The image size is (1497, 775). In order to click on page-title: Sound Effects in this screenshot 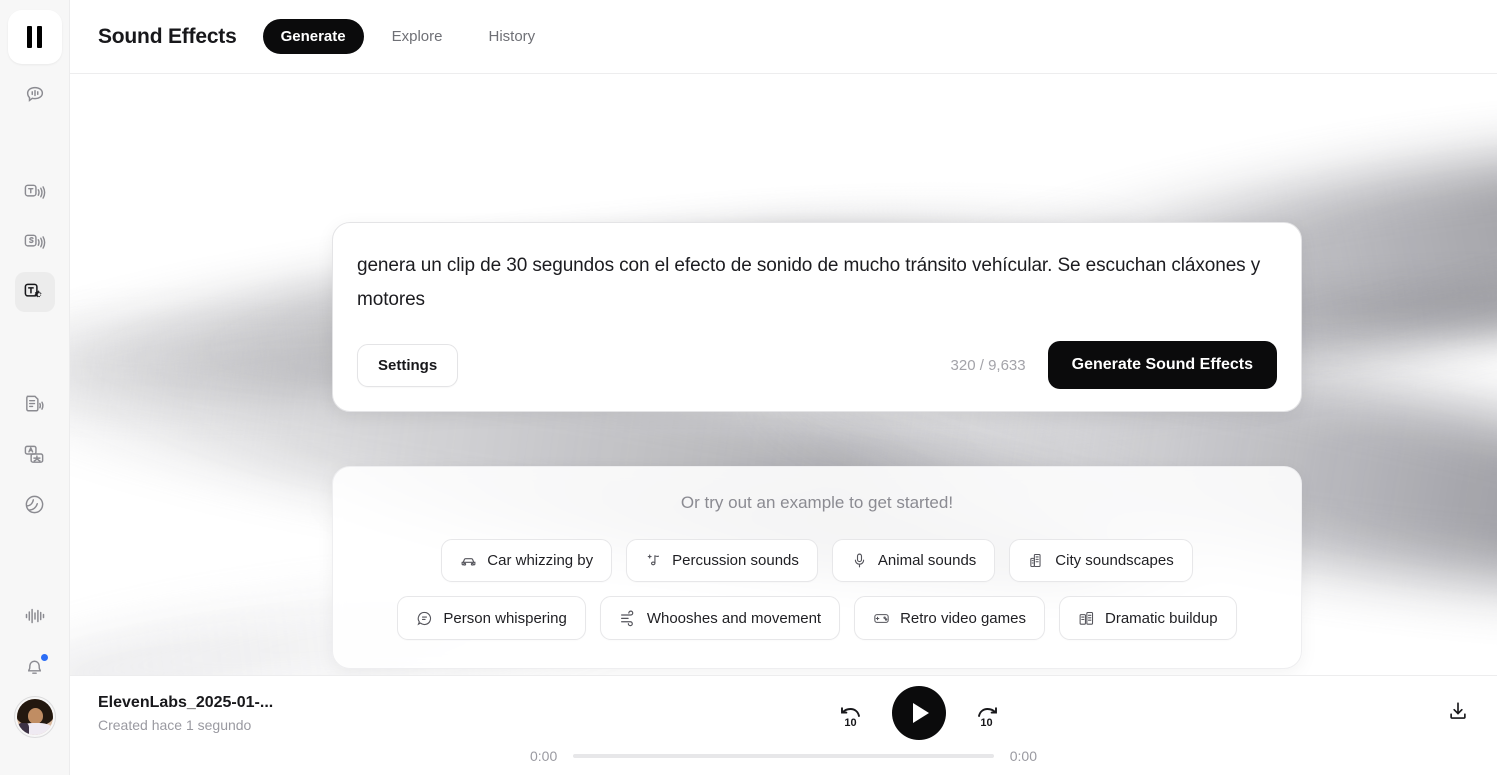, I will do `click(167, 36)`.